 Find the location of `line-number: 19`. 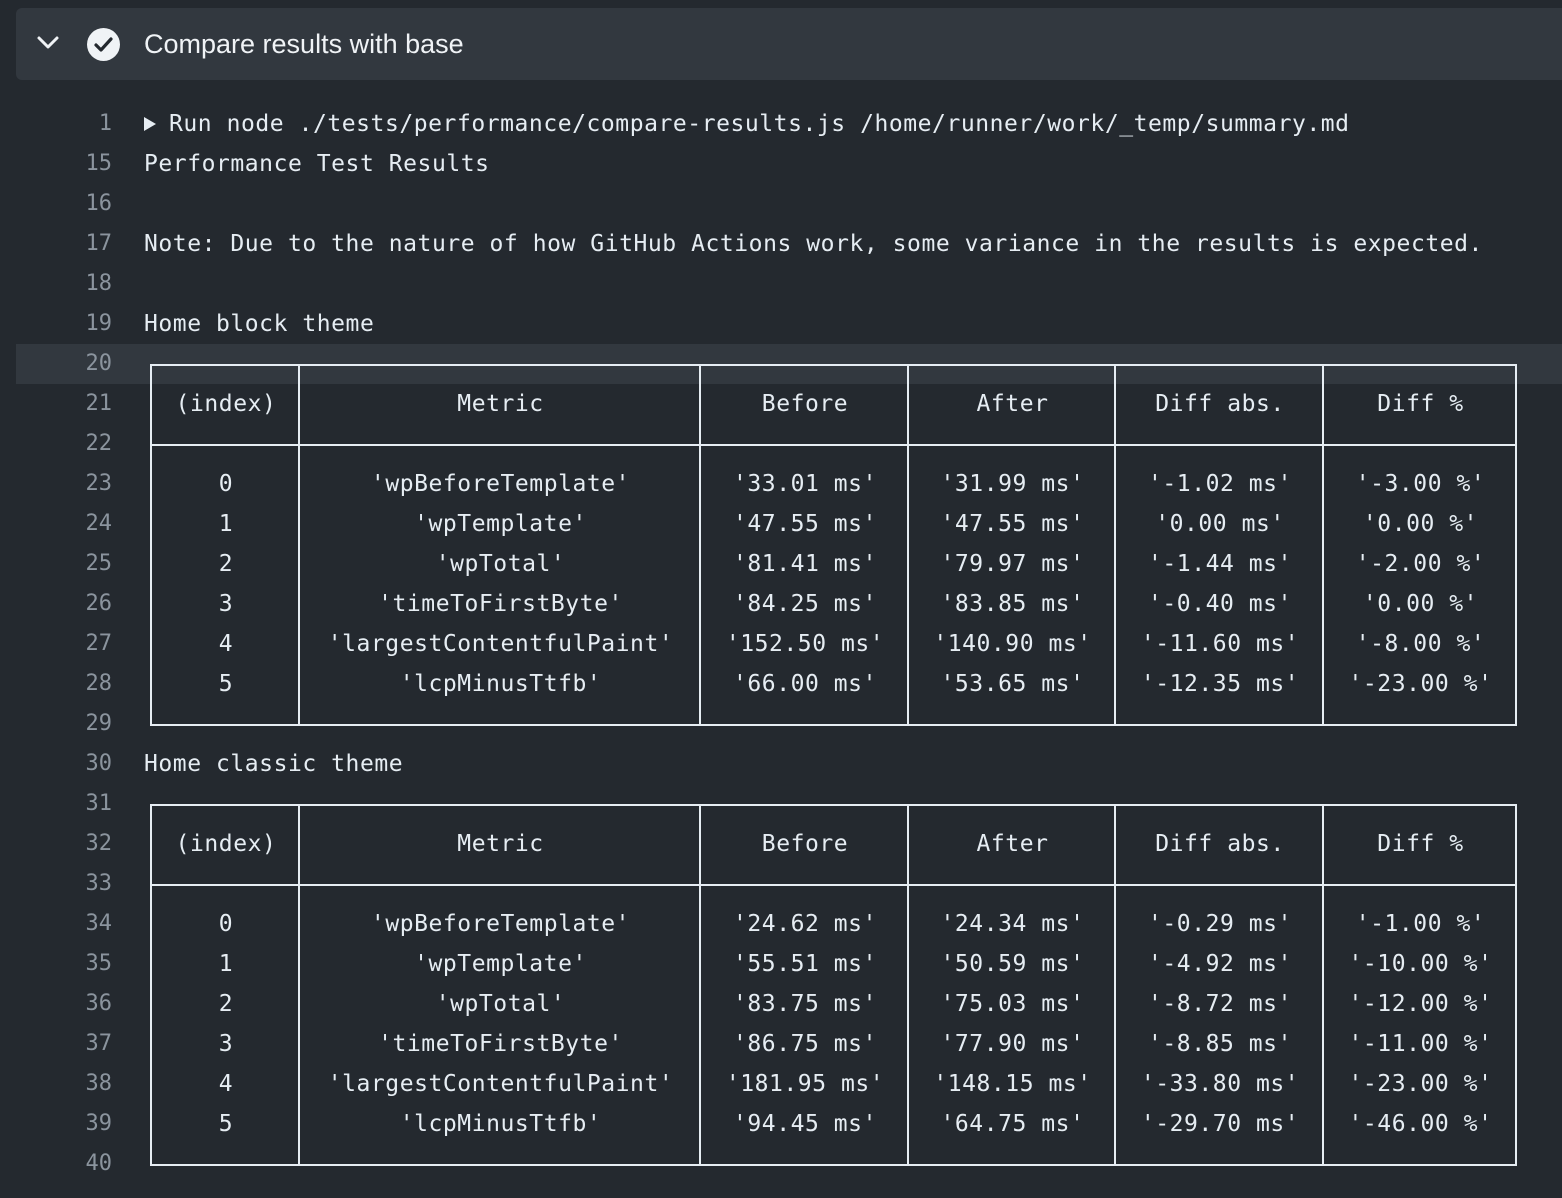

line-number: 19 is located at coordinates (96, 324).